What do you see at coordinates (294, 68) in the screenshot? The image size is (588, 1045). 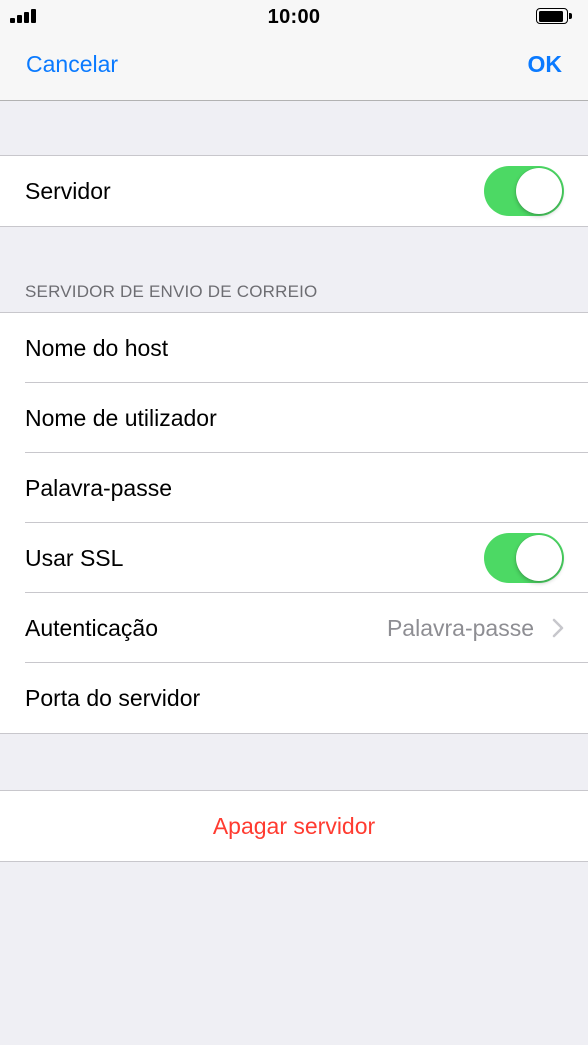 I see `navigation-bar: Cancelar OK` at bounding box center [294, 68].